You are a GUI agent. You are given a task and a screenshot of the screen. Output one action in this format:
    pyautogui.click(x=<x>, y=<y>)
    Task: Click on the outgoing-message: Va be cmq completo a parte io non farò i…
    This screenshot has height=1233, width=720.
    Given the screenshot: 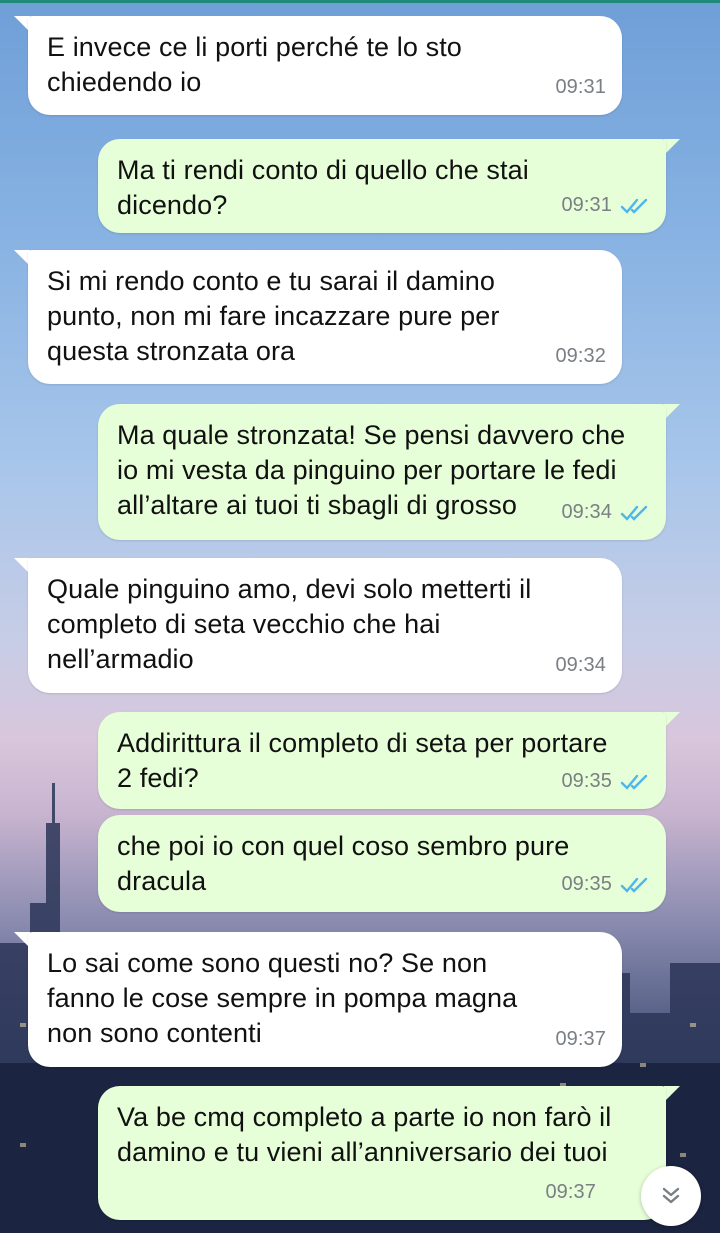 What is the action you would take?
    pyautogui.click(x=382, y=1153)
    